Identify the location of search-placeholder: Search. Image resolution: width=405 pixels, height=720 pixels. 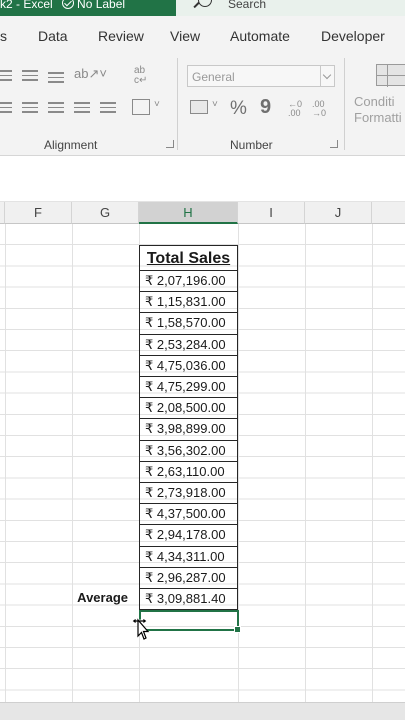
(247, 5).